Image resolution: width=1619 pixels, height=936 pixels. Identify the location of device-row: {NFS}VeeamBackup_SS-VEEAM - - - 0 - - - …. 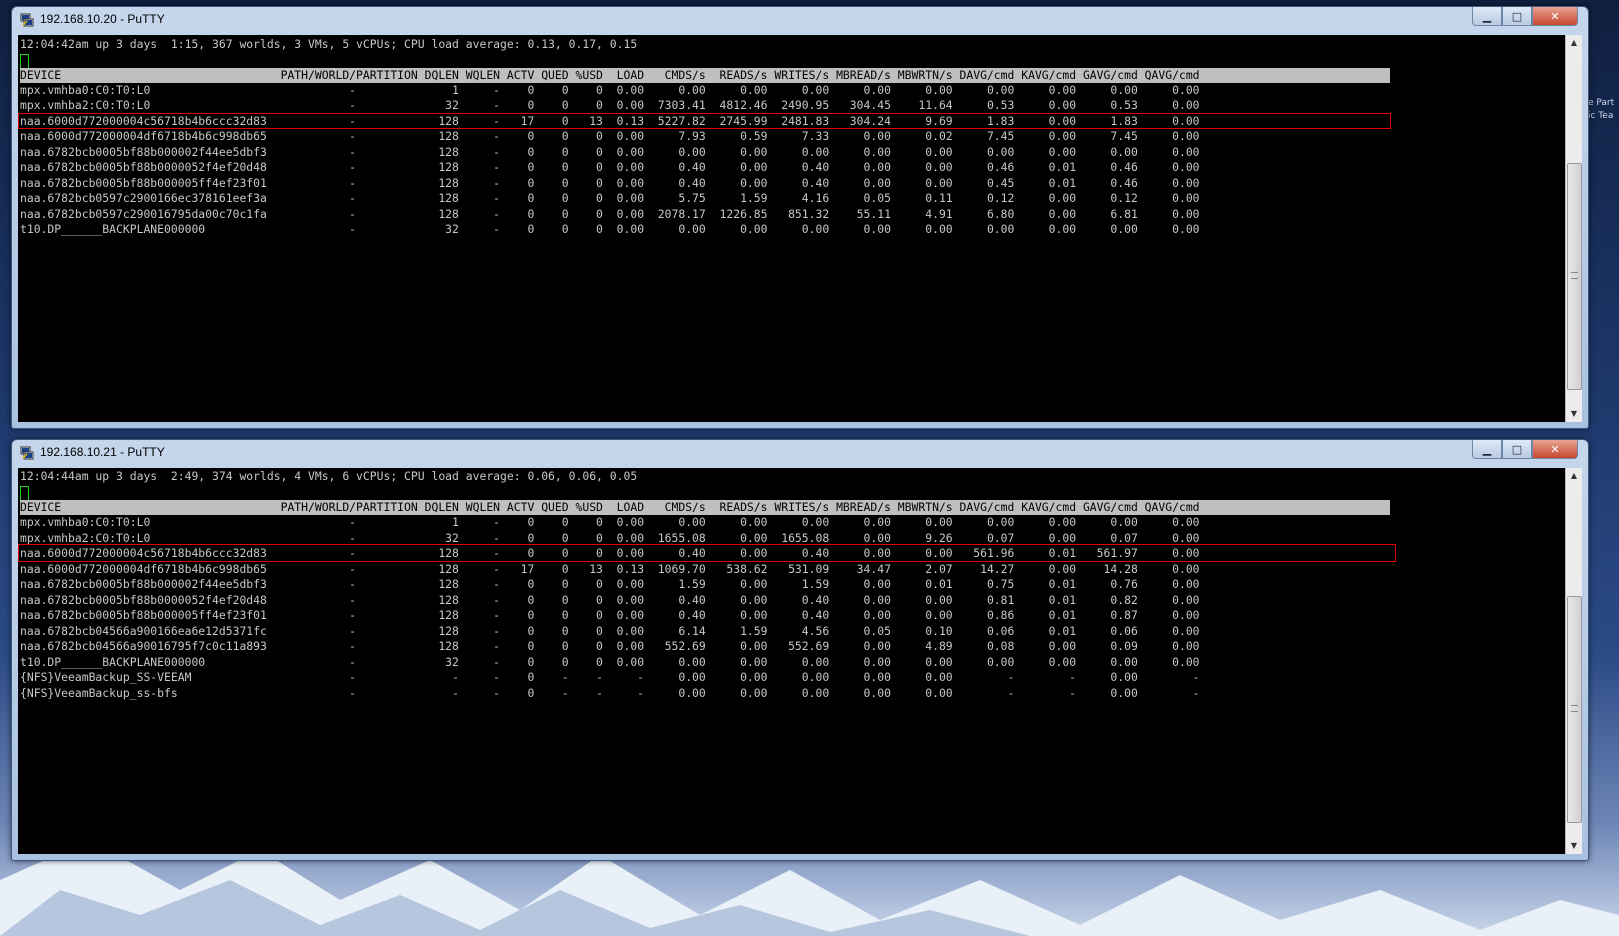
(610, 677).